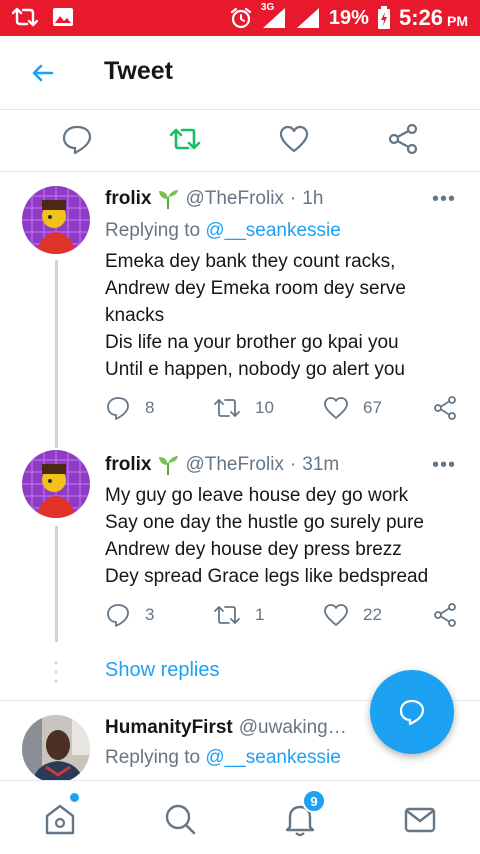 This screenshot has width=480, height=854. Describe the element at coordinates (162, 670) in the screenshot. I see `show-replies-link: Show replies` at that location.